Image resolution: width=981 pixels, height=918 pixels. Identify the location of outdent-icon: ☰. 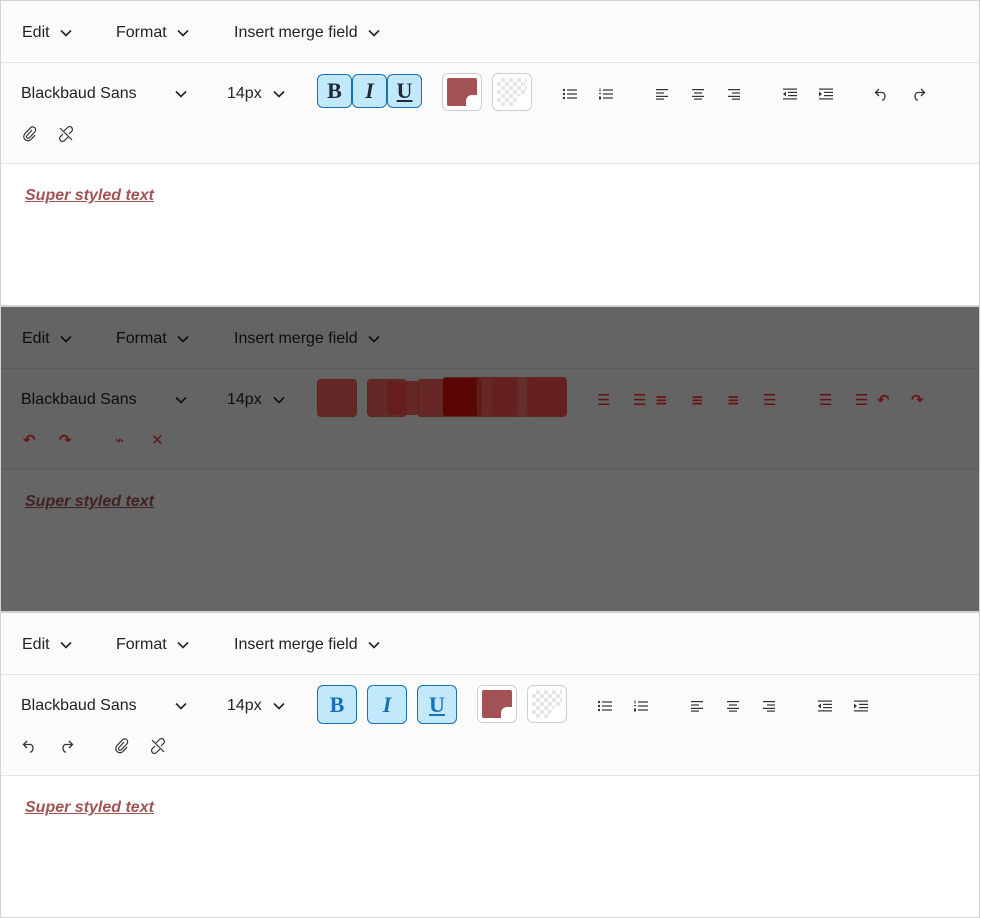
(769, 400).